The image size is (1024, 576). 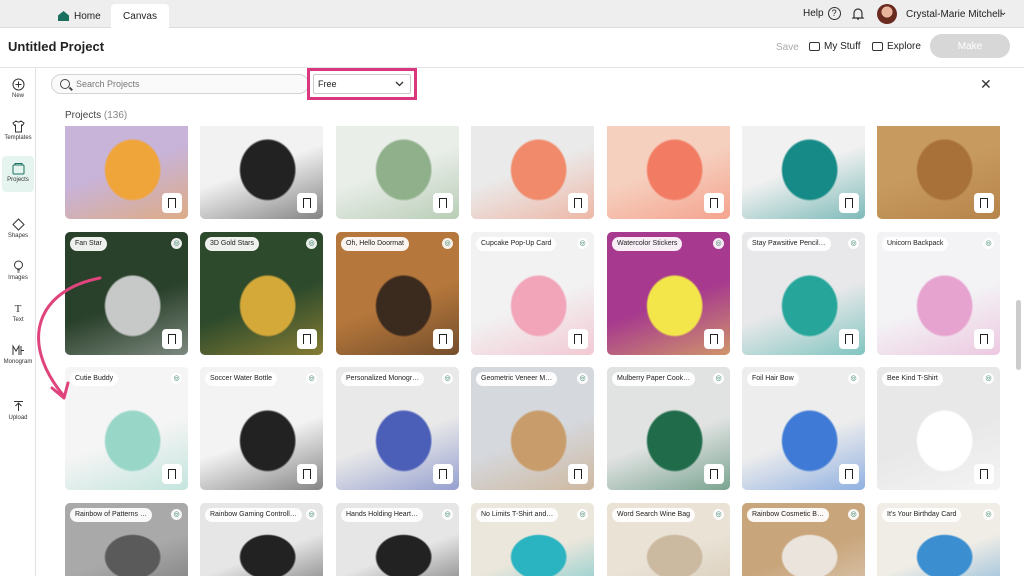 What do you see at coordinates (803, 293) in the screenshot?
I see `project-card: Stay Pawsitive Pencil… ◎` at bounding box center [803, 293].